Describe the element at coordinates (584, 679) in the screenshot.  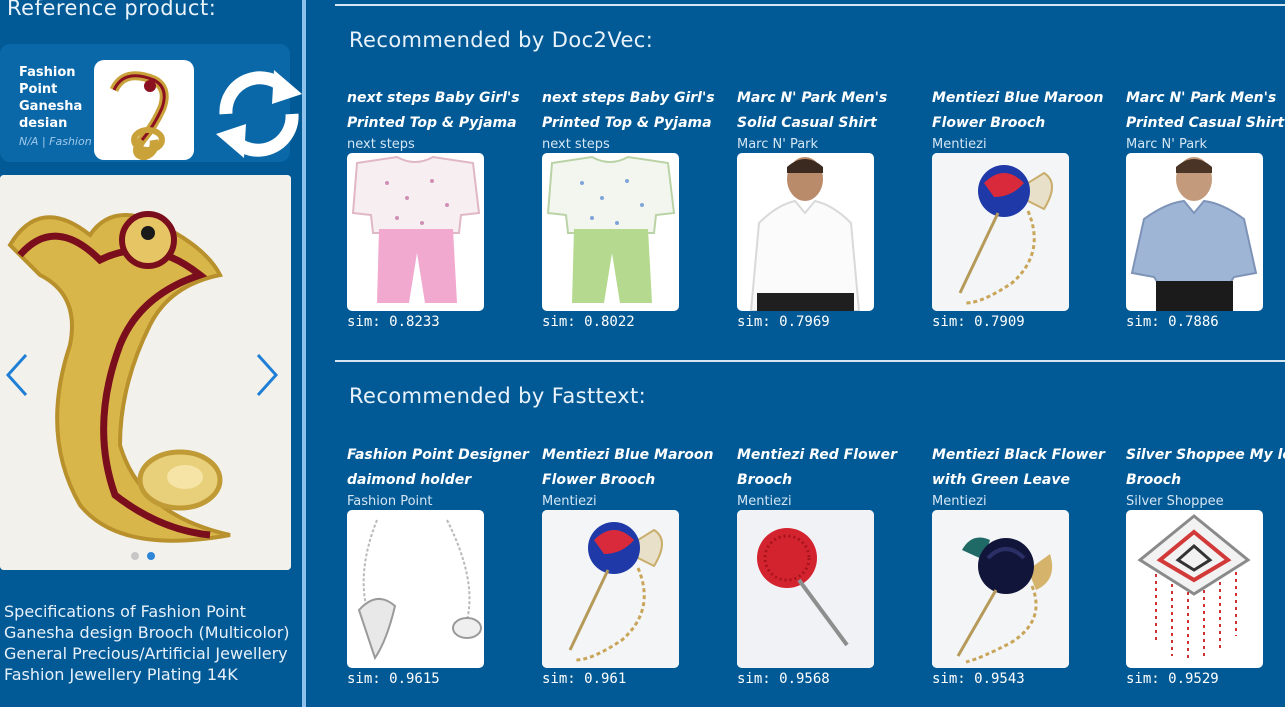
I see `similarity-score: sim: 0.961` at that location.